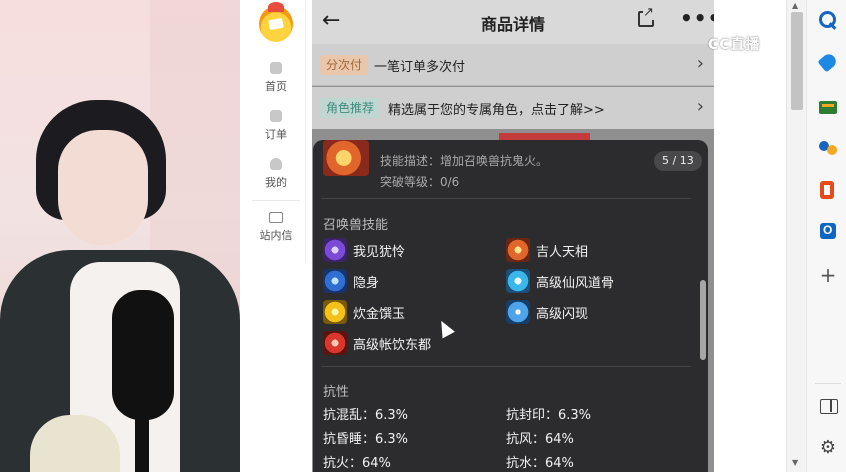 This screenshot has width=846, height=472. I want to click on resistance-value: 抗水：64%, so click(540, 463).